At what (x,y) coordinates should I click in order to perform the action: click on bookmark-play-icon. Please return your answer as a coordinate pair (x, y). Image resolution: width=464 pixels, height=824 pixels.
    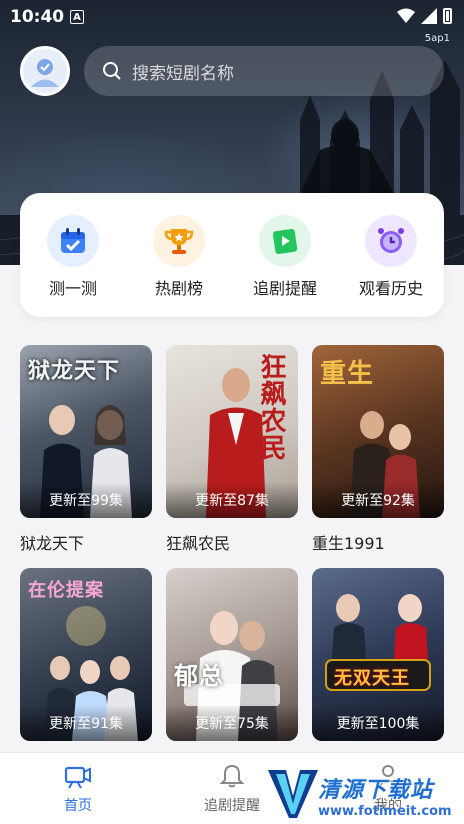
    Looking at the image, I should click on (285, 241).